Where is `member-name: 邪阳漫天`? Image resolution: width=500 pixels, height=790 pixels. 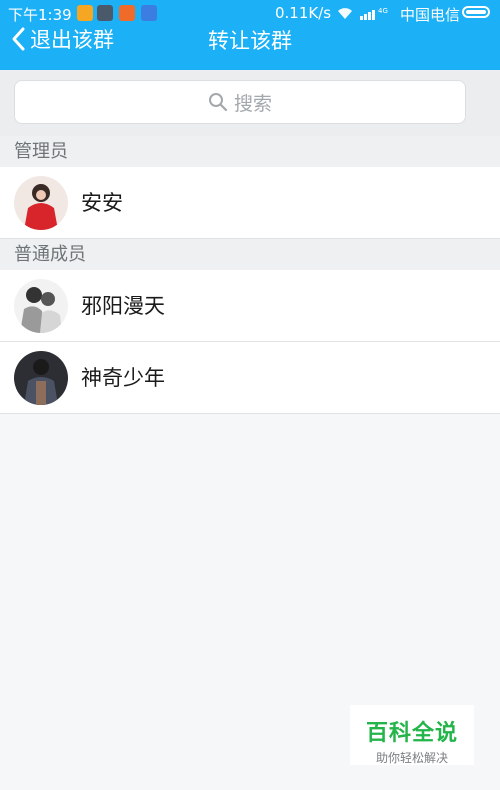
member-name: 邪阳漫天 is located at coordinates (123, 306).